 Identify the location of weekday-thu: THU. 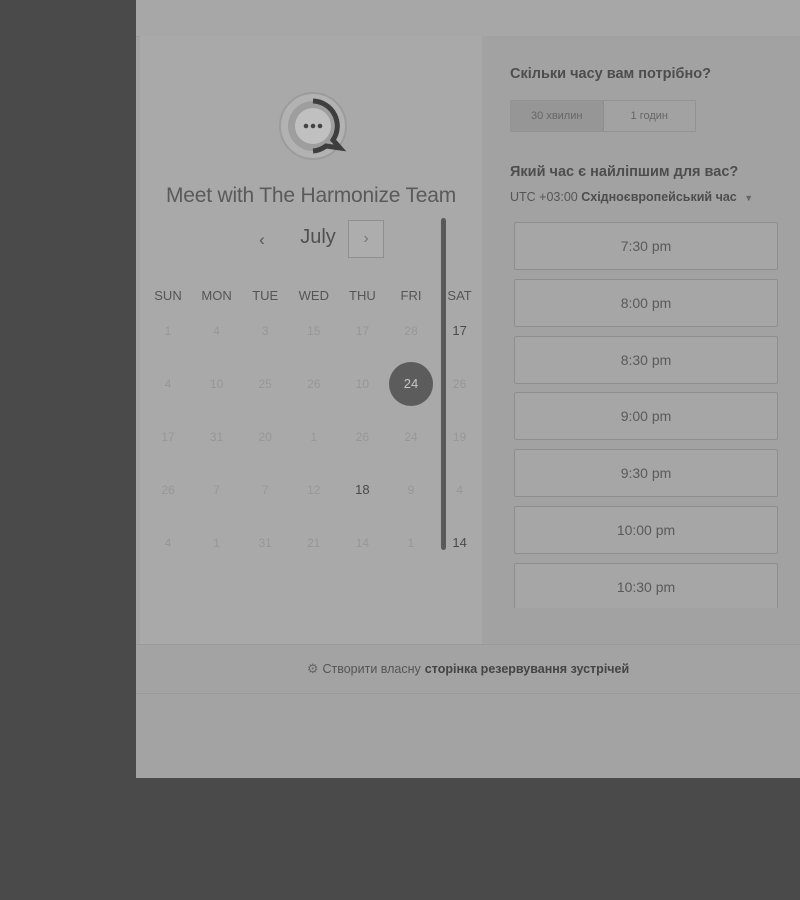
(362, 295).